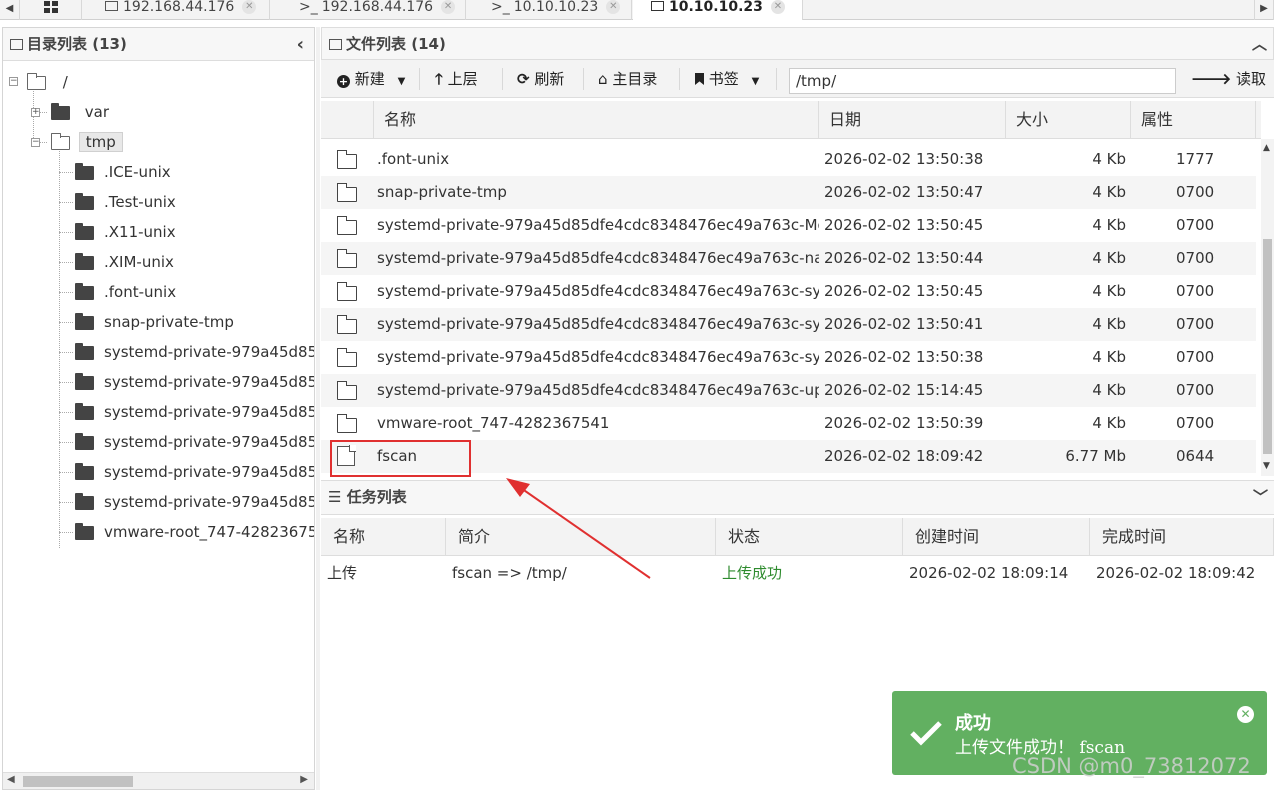 Image resolution: width=1274 pixels, height=790 pixels. Describe the element at coordinates (926, 733) in the screenshot. I see `checkmark-icon` at that location.